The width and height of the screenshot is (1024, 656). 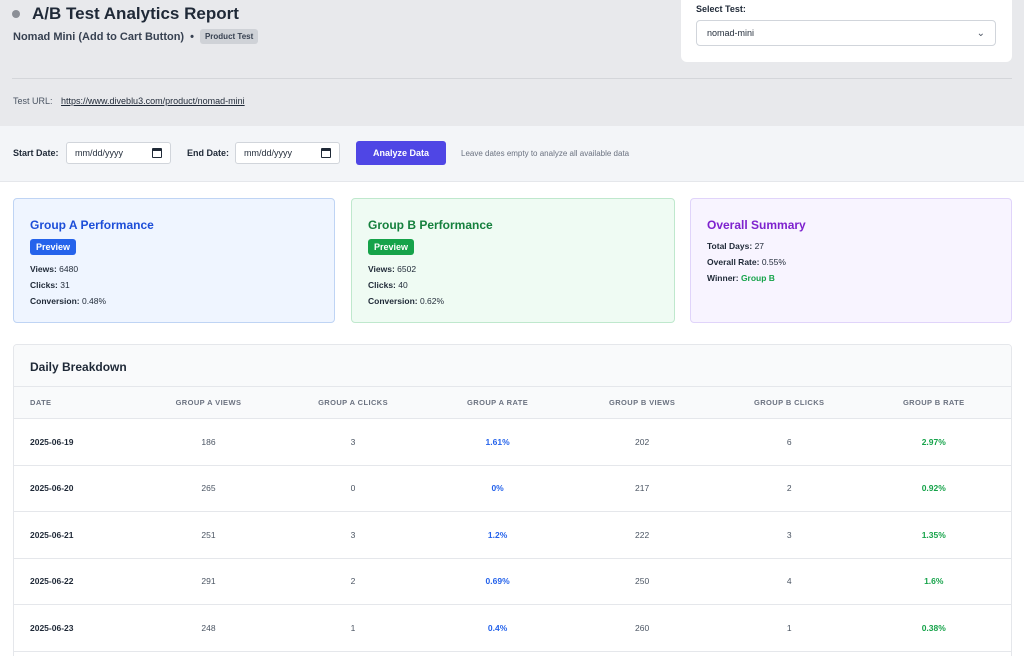 What do you see at coordinates (353, 402) in the screenshot?
I see `column-header-a-clicks: GROUP A CLICKS` at bounding box center [353, 402].